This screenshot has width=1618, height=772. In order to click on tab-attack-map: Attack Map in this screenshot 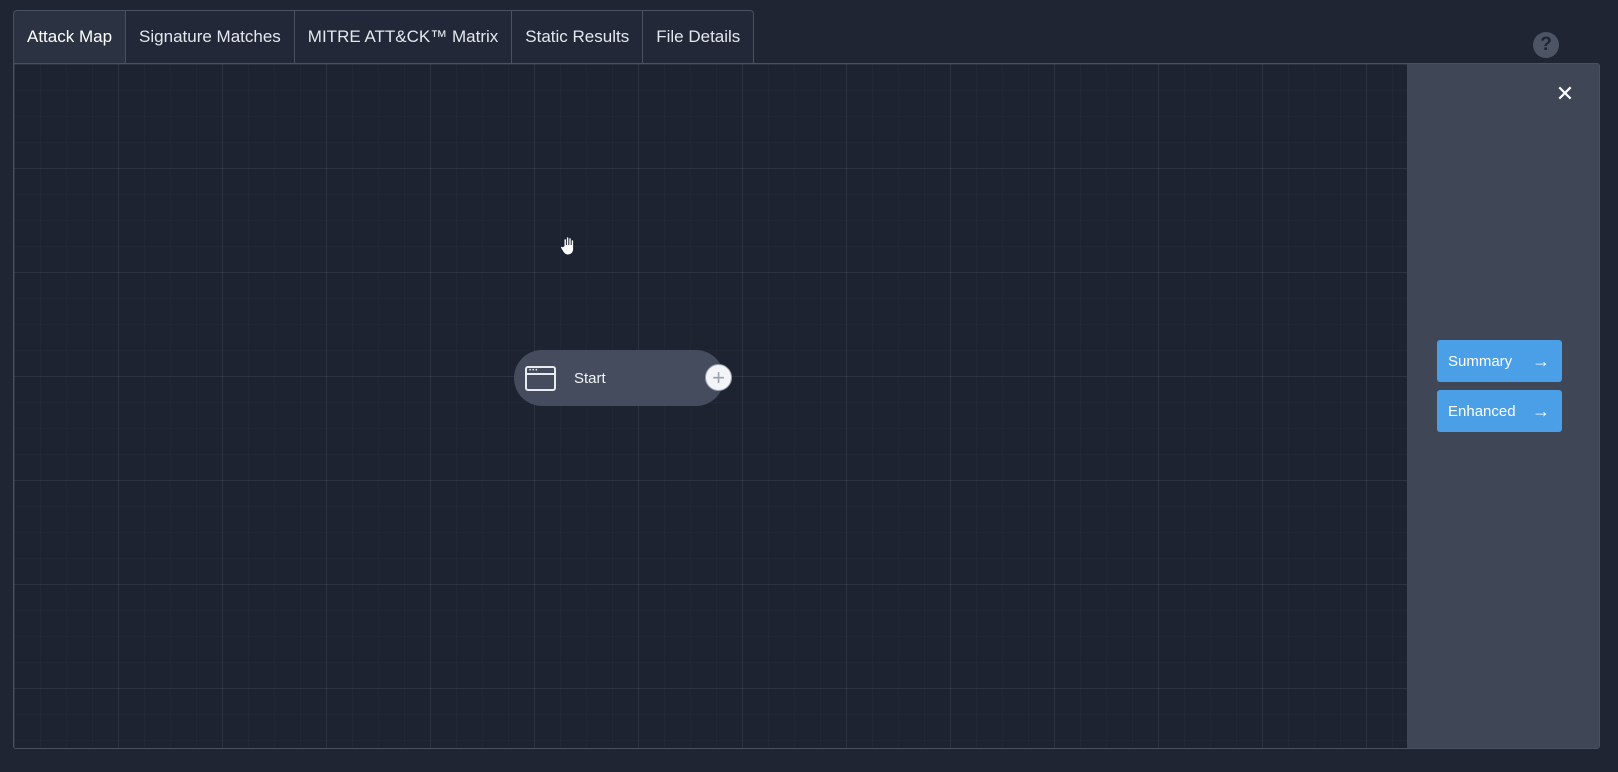, I will do `click(70, 37)`.